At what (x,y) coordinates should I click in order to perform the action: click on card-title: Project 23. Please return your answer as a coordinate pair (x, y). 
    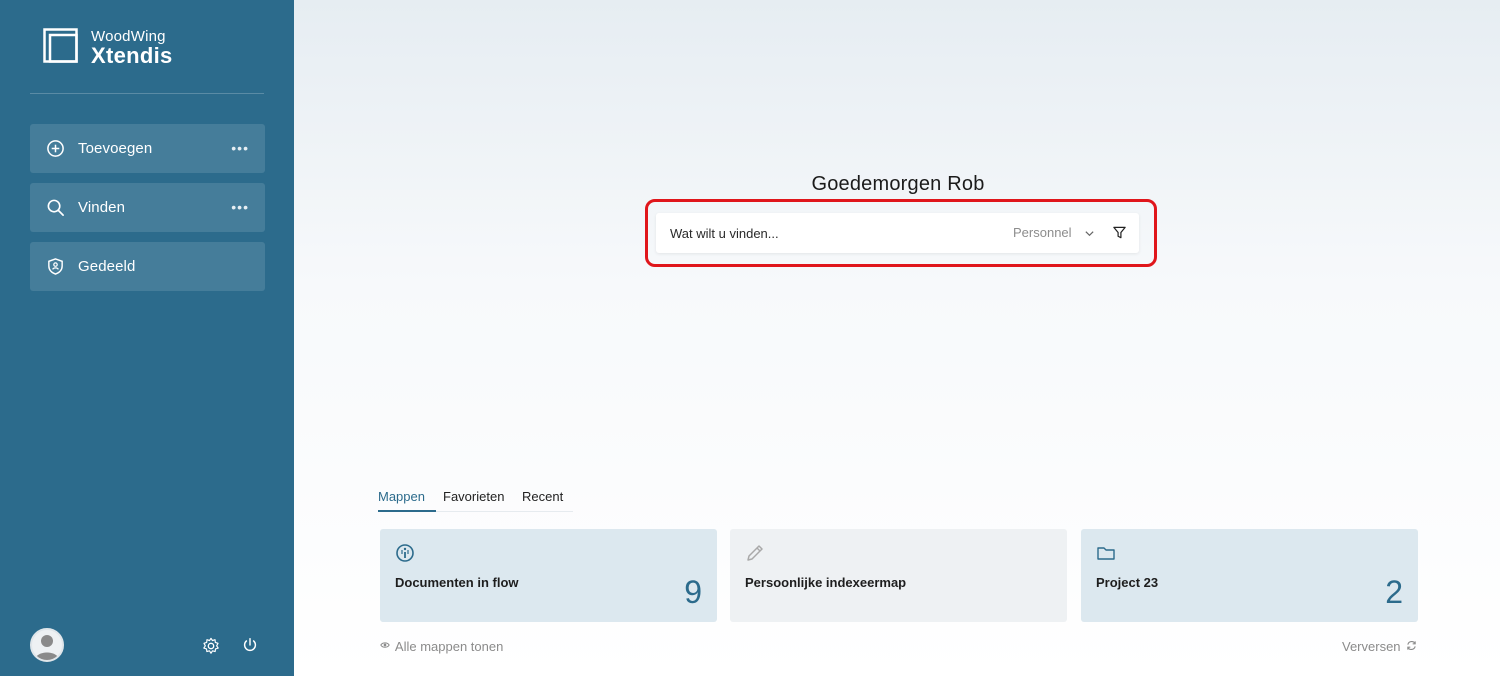
    Looking at the image, I should click on (1127, 582).